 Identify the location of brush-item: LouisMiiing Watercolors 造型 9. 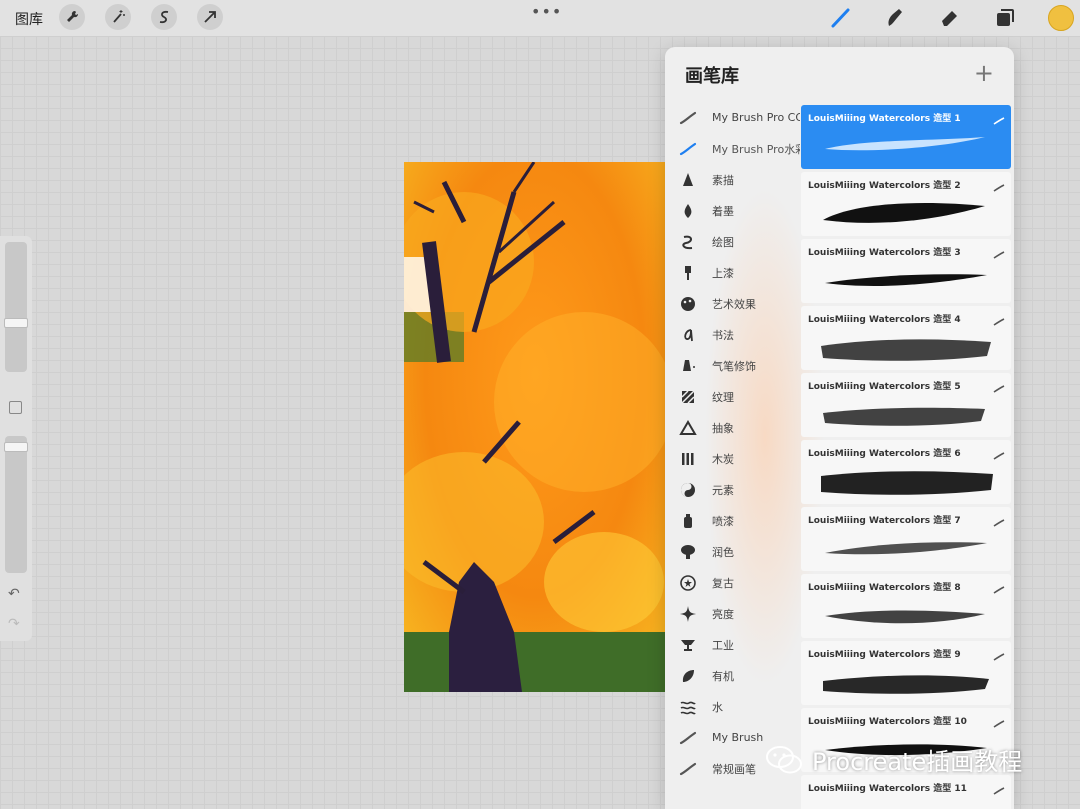
(906, 673).